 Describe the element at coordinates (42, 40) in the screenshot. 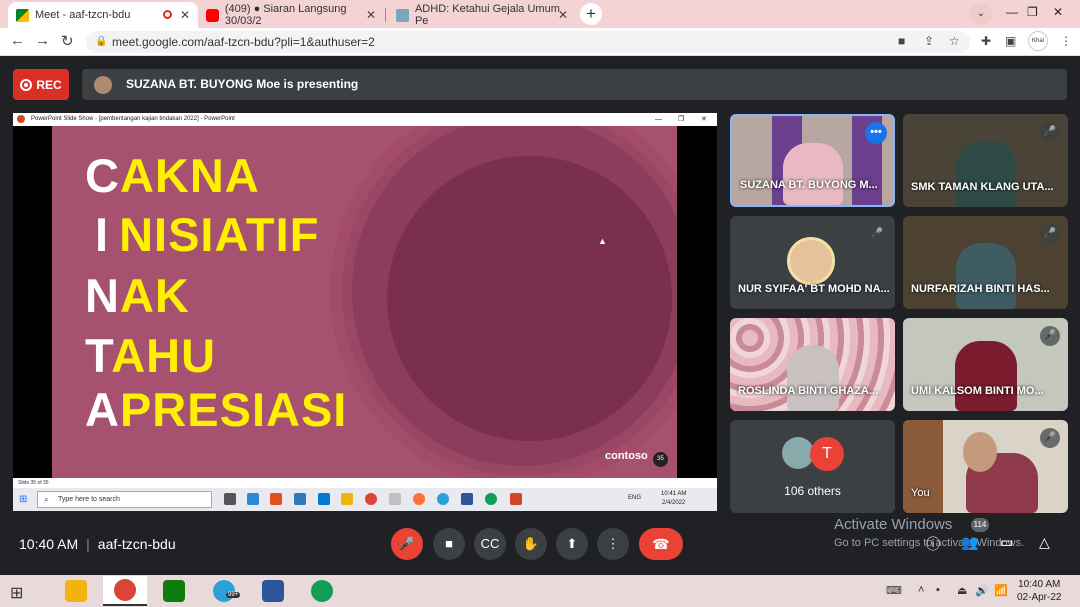

I see `forward-icon: →` at that location.